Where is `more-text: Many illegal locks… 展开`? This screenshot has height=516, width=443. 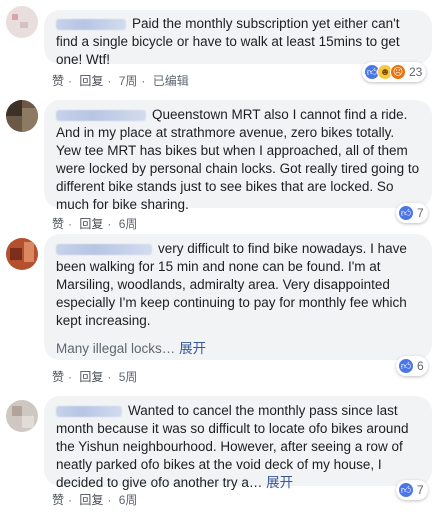 more-text: Many illegal locks… 展开 is located at coordinates (238, 349).